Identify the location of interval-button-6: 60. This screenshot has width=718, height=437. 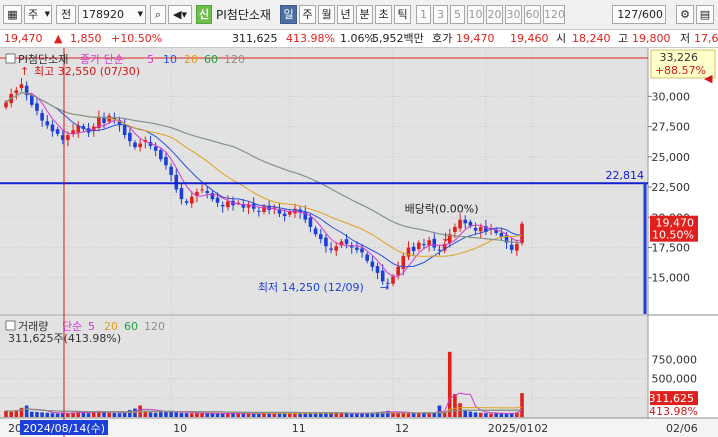
(532, 14).